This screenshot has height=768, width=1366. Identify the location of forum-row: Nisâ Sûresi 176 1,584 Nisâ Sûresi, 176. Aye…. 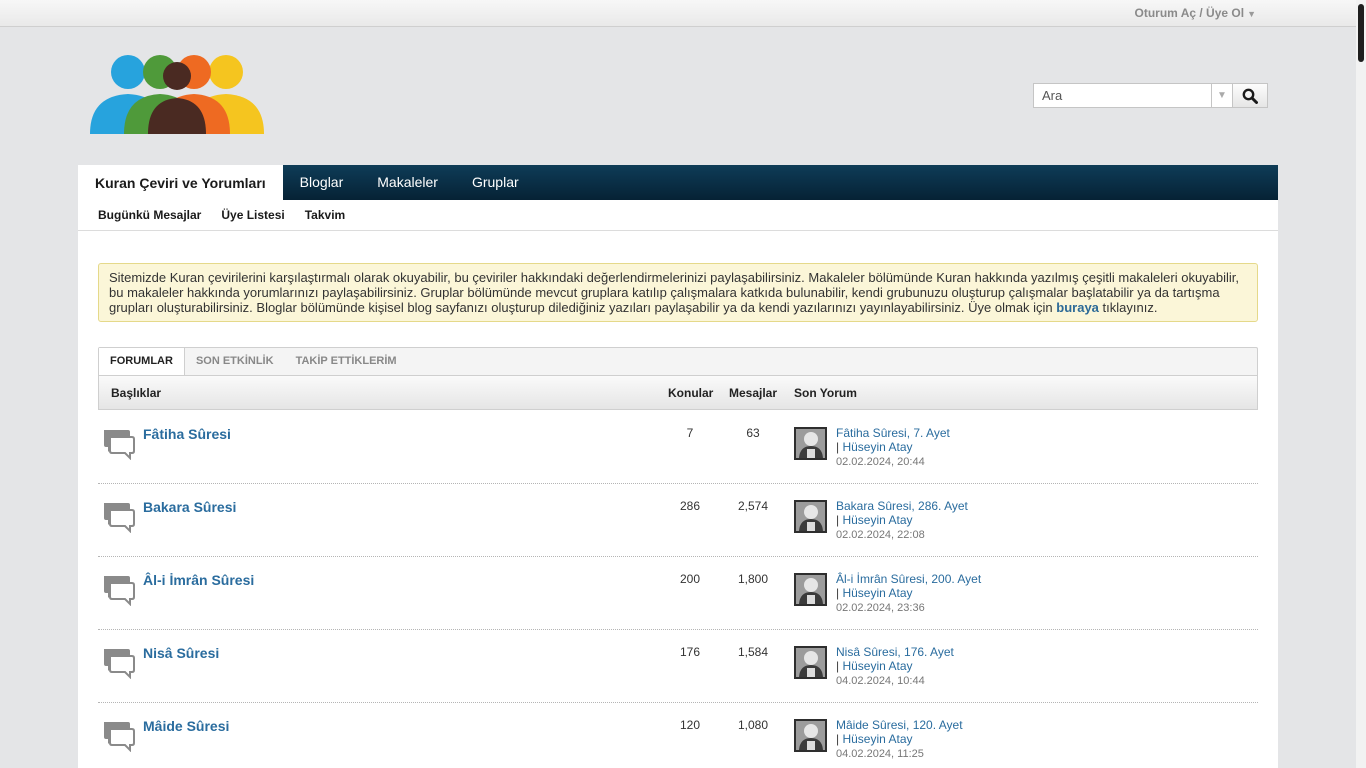
(678, 666).